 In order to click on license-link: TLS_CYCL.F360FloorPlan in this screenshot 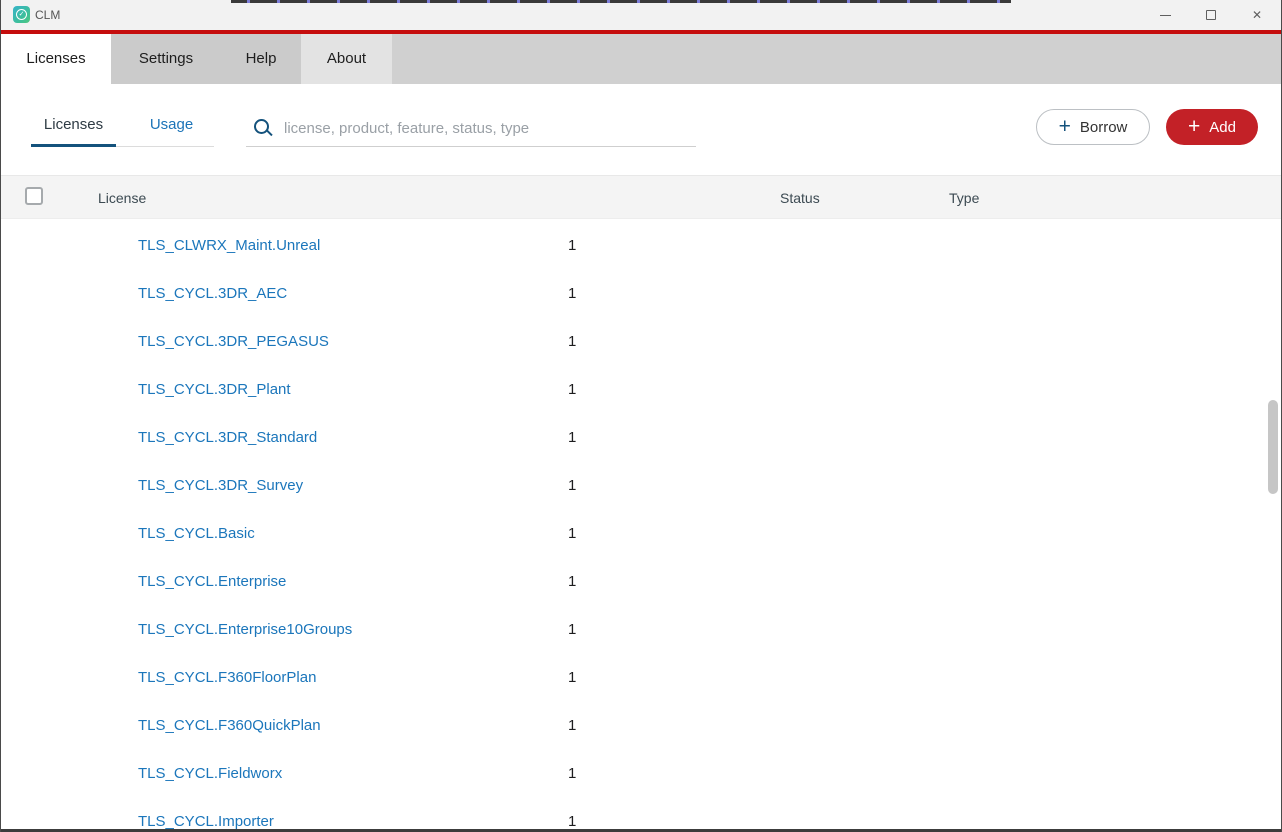, I will do `click(227, 678)`.